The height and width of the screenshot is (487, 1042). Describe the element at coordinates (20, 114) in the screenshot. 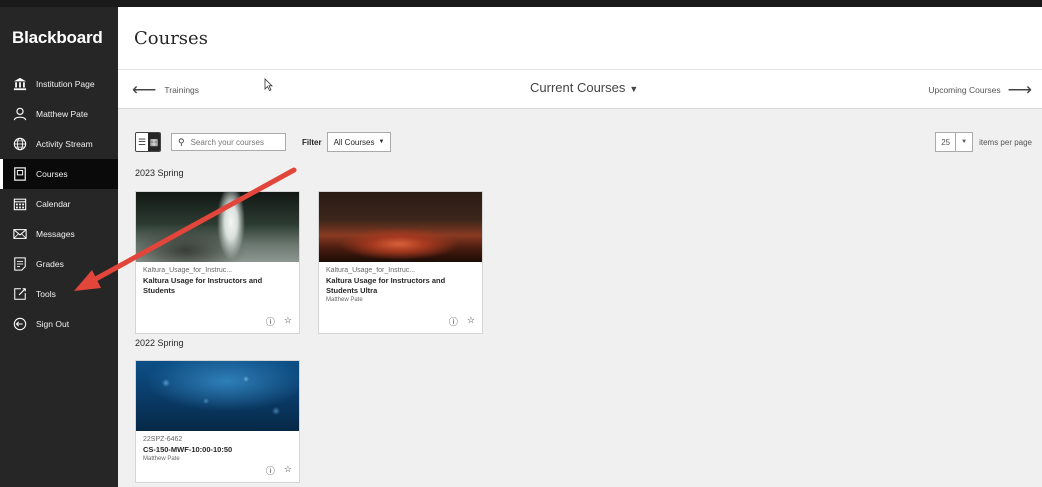

I see `user-icon` at that location.